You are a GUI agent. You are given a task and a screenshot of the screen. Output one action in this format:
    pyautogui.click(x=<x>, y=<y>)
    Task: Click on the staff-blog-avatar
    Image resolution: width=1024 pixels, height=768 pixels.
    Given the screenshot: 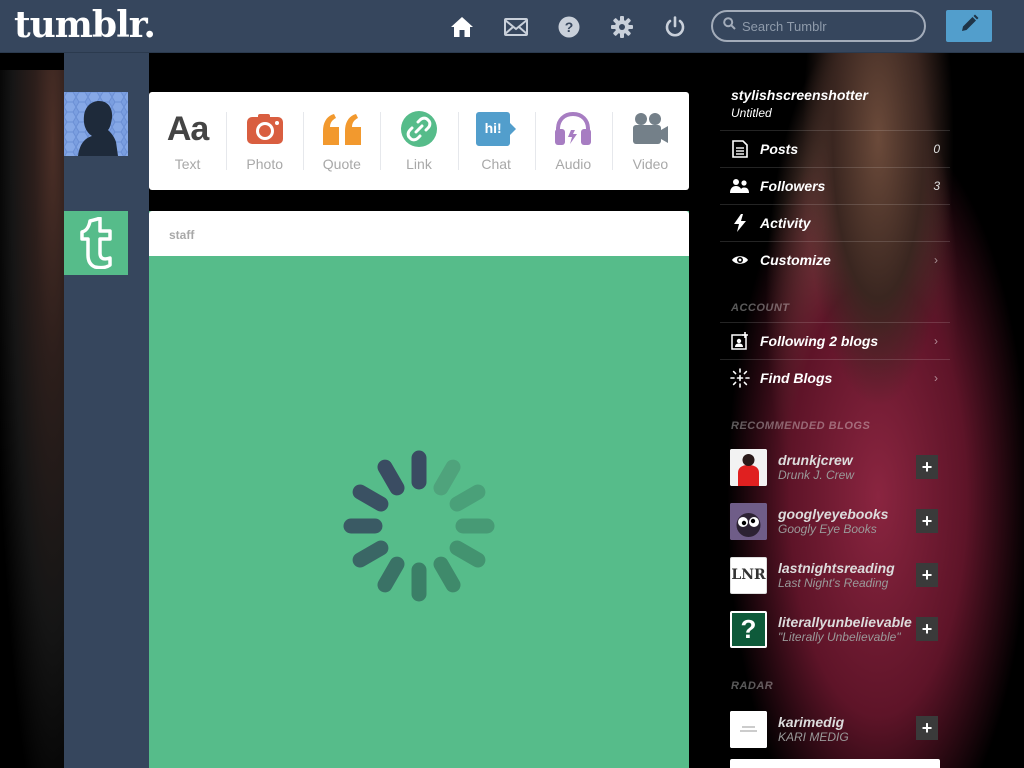 What is the action you would take?
    pyautogui.click(x=96, y=243)
    